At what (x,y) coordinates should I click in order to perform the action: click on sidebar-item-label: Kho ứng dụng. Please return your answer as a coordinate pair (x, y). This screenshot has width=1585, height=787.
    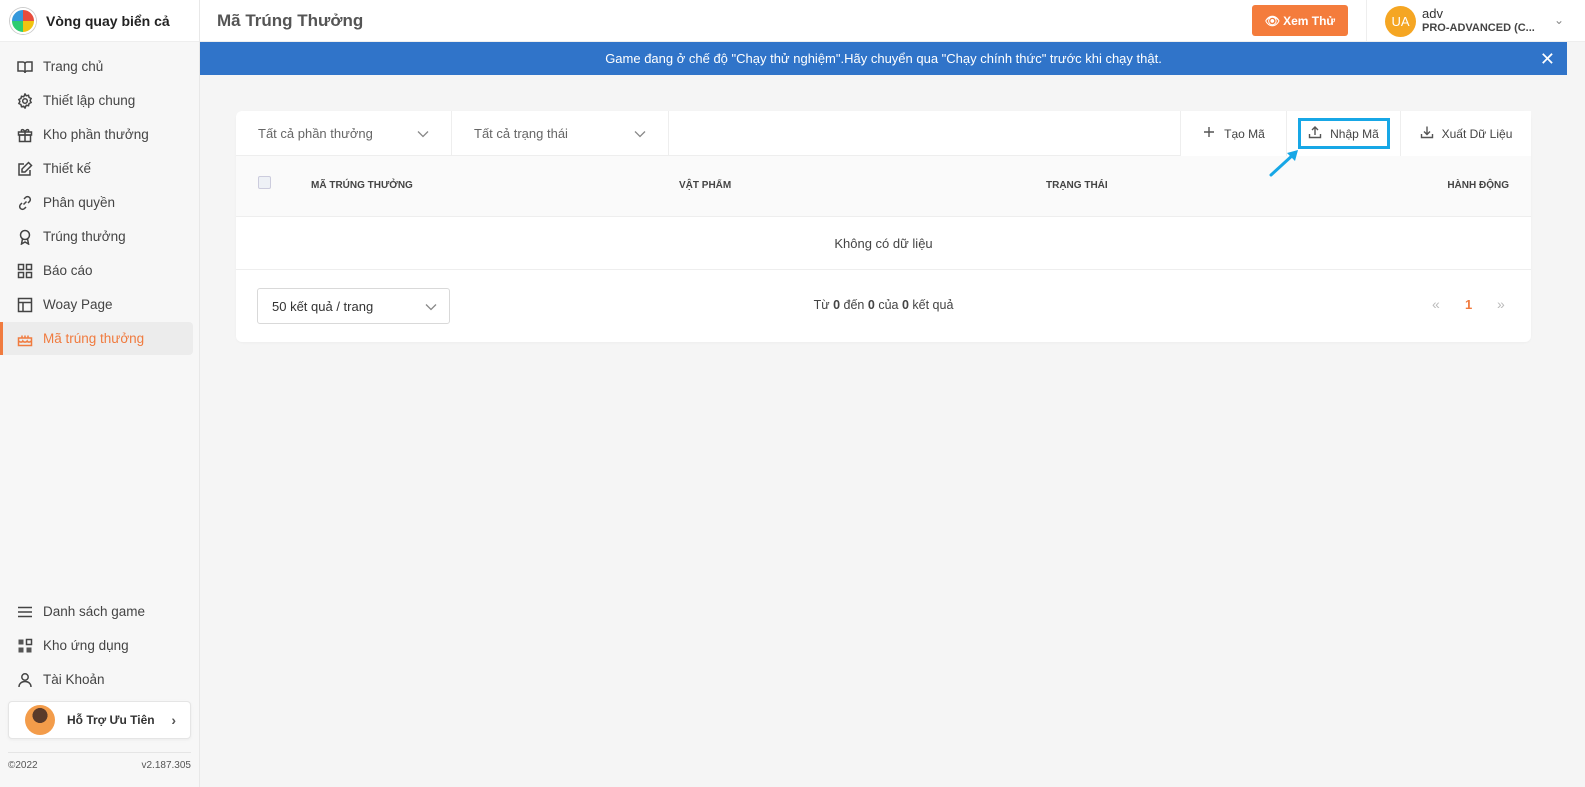
    Looking at the image, I should click on (86, 645).